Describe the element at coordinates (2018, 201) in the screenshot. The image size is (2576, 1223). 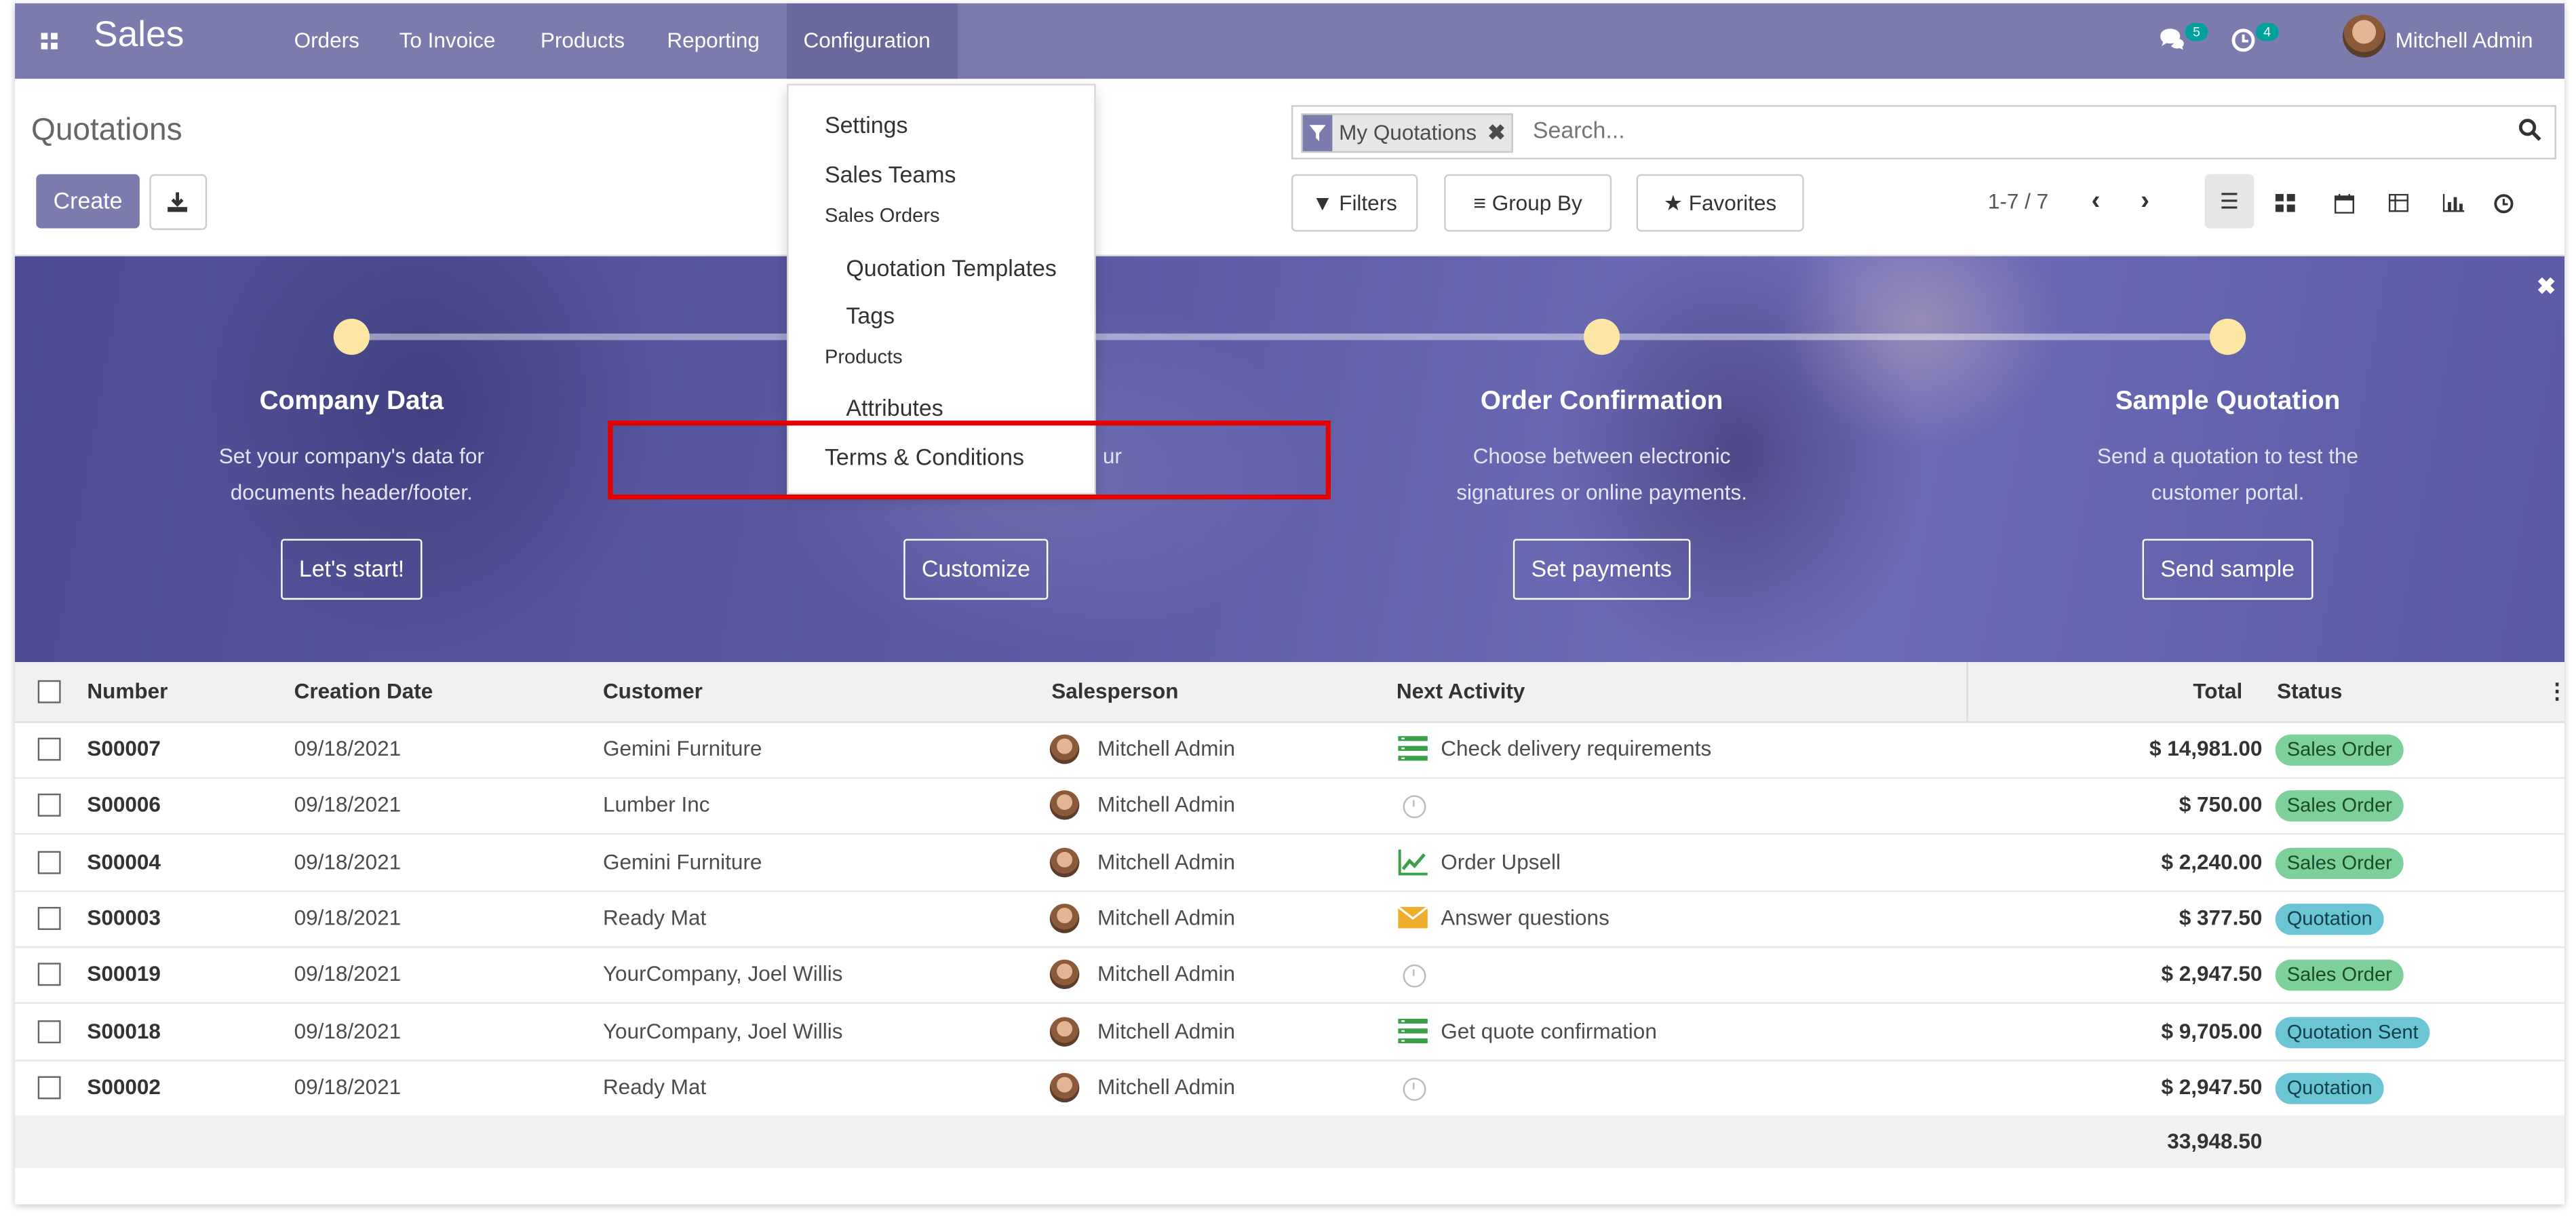
I see `pager-value: 1-7 / 7` at that location.